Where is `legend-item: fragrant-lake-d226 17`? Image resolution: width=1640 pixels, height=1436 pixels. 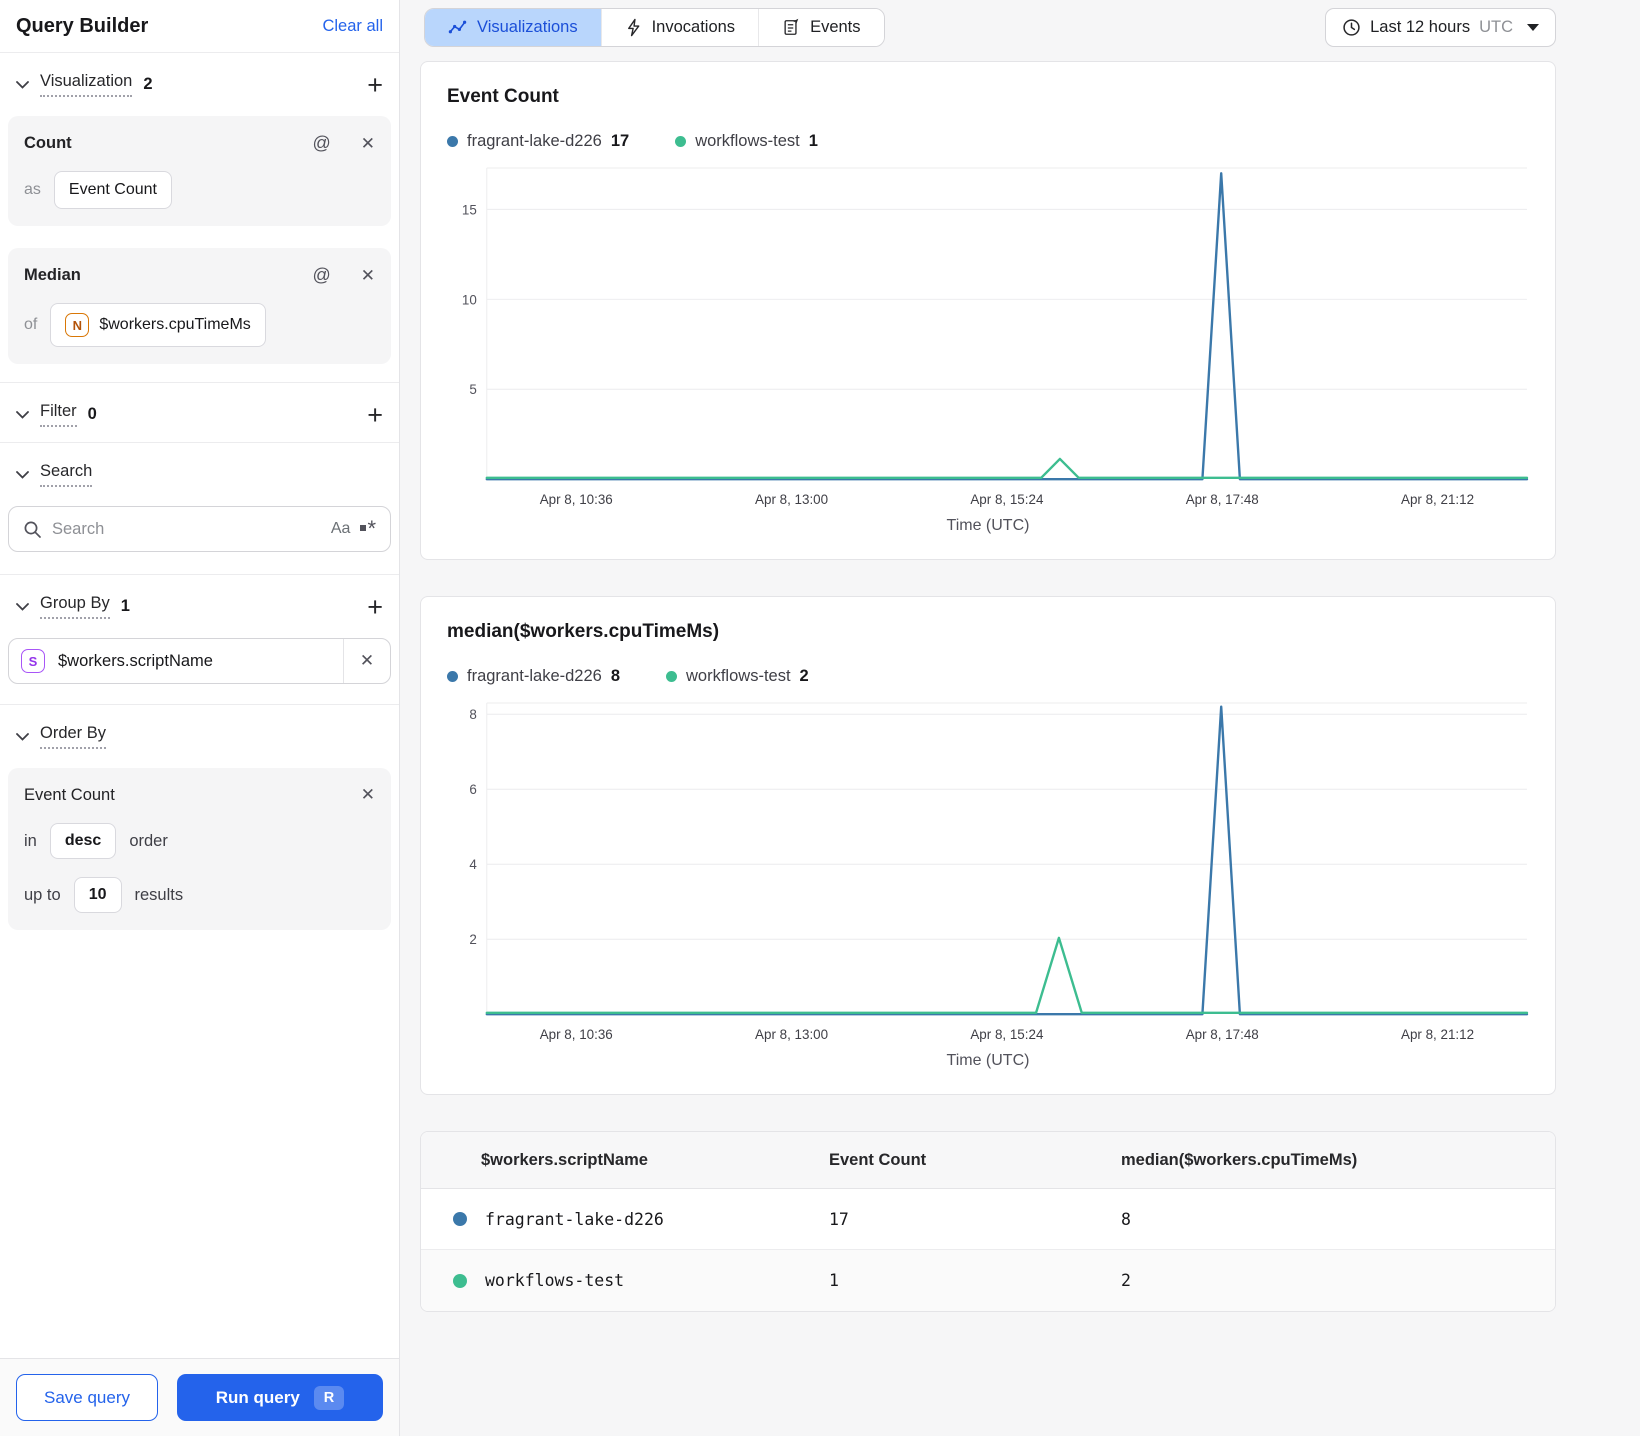 legend-item: fragrant-lake-d226 17 is located at coordinates (538, 141).